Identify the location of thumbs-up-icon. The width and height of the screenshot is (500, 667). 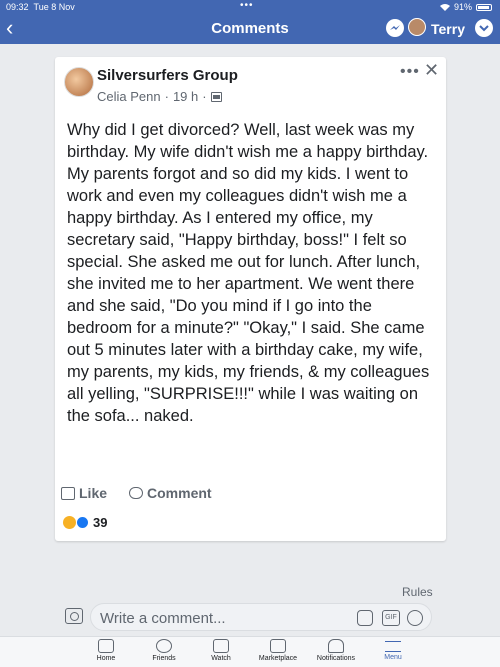
(68, 493).